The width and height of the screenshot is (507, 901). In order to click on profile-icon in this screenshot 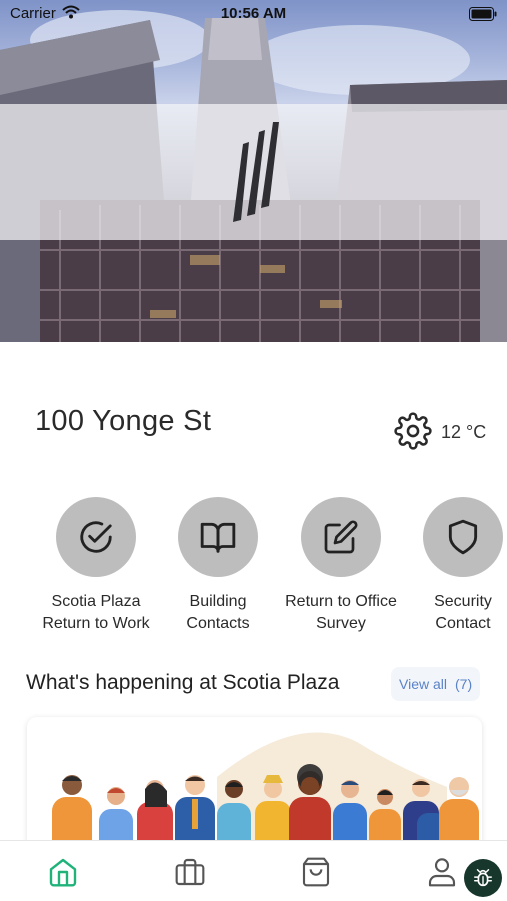, I will do `click(442, 872)`.